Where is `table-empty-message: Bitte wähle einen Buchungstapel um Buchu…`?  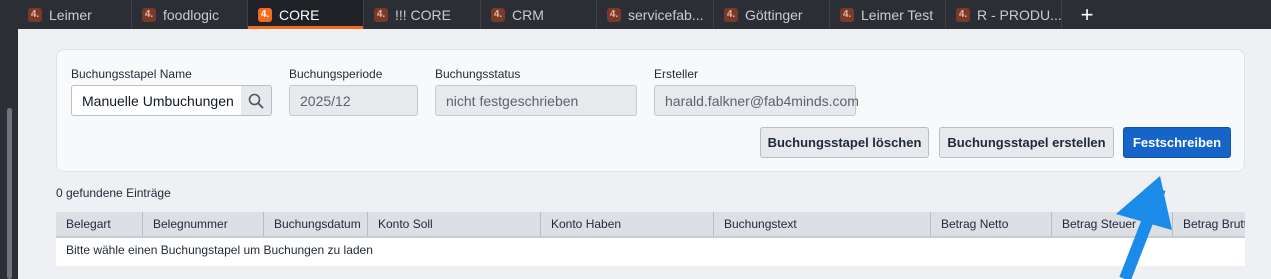
table-empty-message: Bitte wähle einen Buchungstapel um Buchu… is located at coordinates (219, 250).